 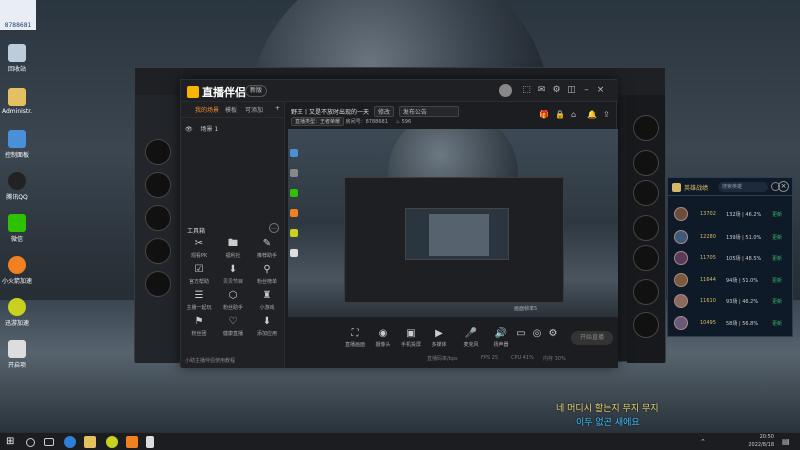 I want to click on gift-icon: ⬚, so click(x=526, y=90).